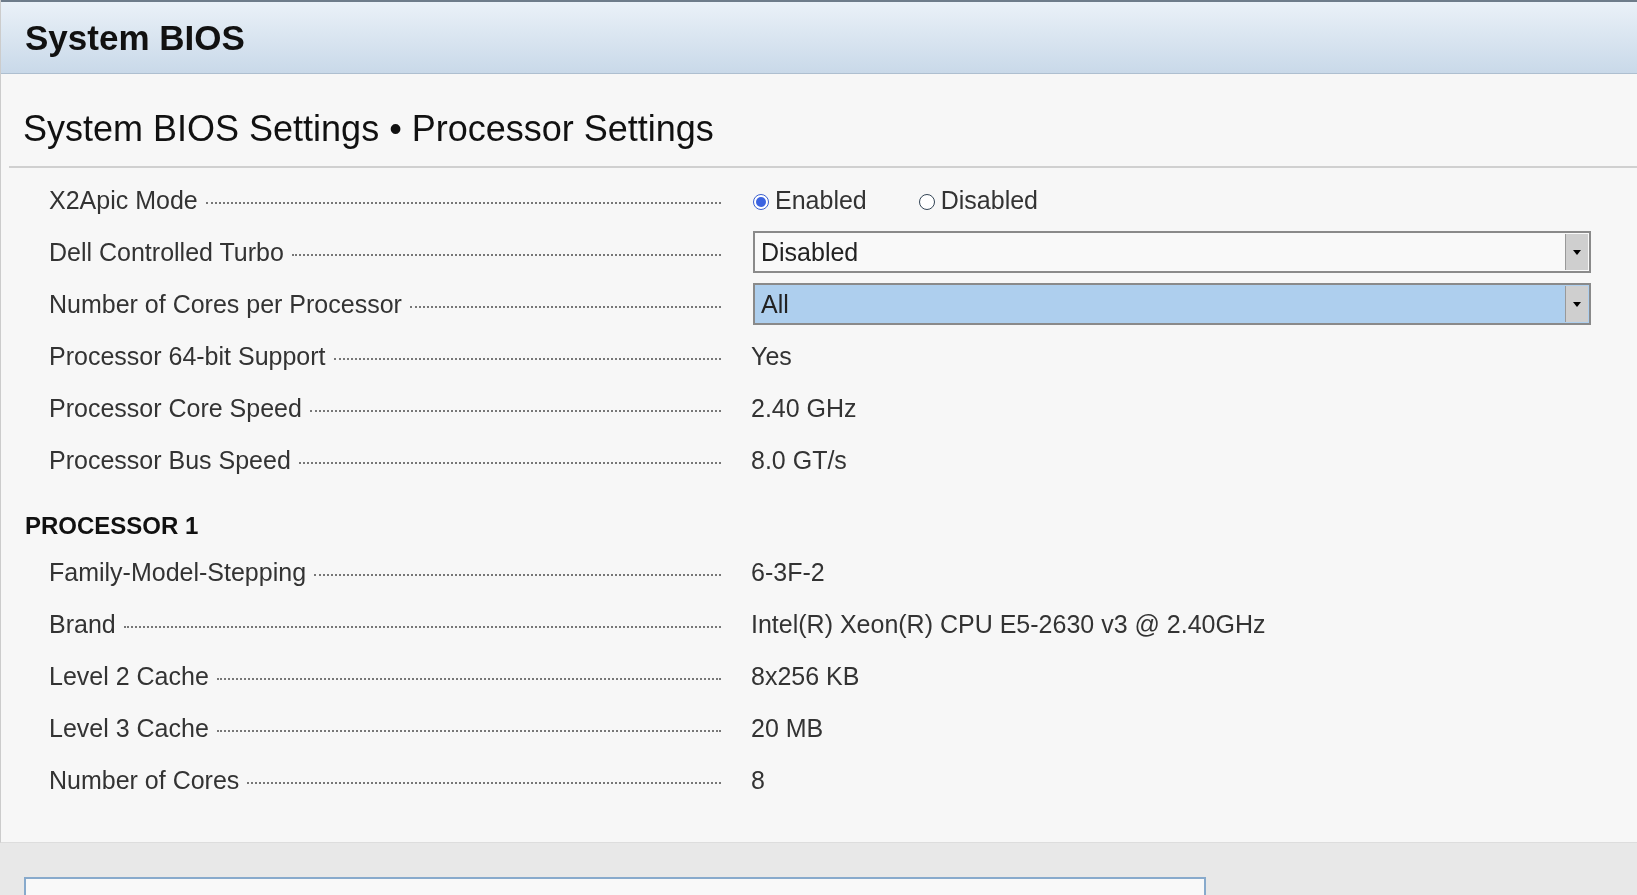 The image size is (1637, 895). What do you see at coordinates (788, 572) in the screenshot?
I see `setting-value: 6-3F-2` at bounding box center [788, 572].